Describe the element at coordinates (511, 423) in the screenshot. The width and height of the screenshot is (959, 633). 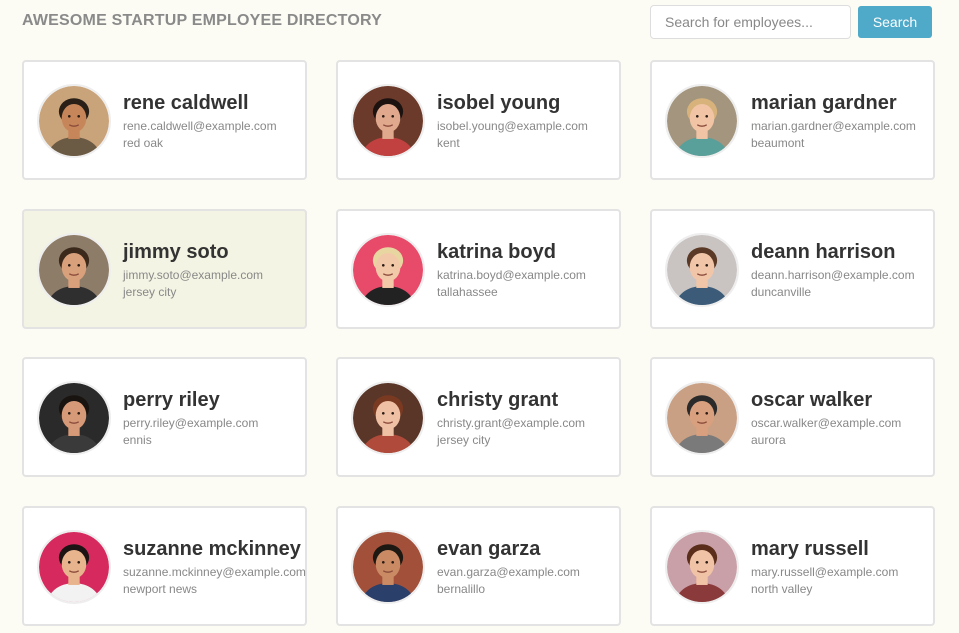
I see `employee-email: christy.grant@example.com` at that location.